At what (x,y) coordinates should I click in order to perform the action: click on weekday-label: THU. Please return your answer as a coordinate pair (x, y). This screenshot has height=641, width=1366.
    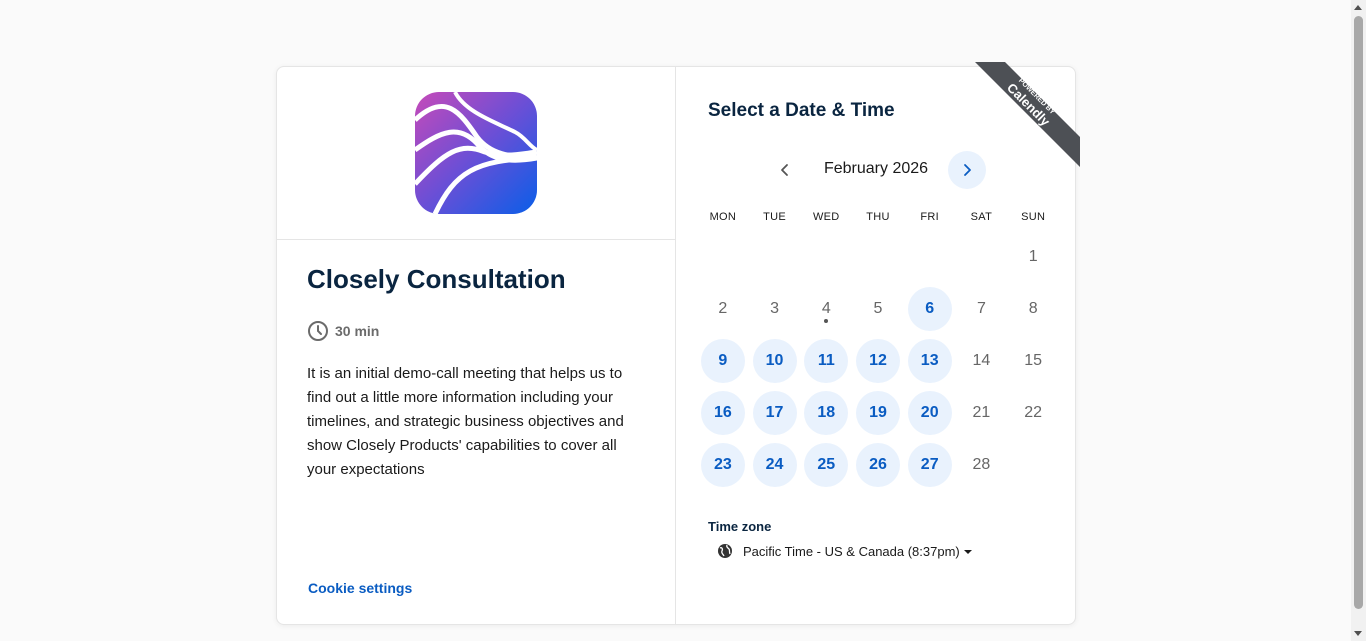
    Looking at the image, I should click on (878, 217).